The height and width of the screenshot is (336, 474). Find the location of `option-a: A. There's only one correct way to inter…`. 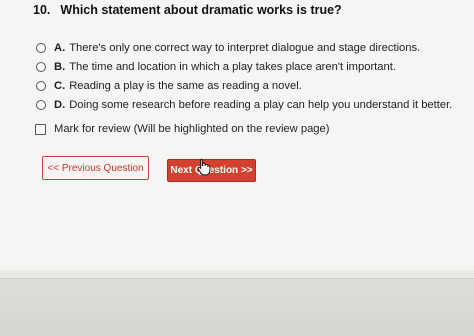

option-a: A. There's only one correct way to inter… is located at coordinates (244, 47).